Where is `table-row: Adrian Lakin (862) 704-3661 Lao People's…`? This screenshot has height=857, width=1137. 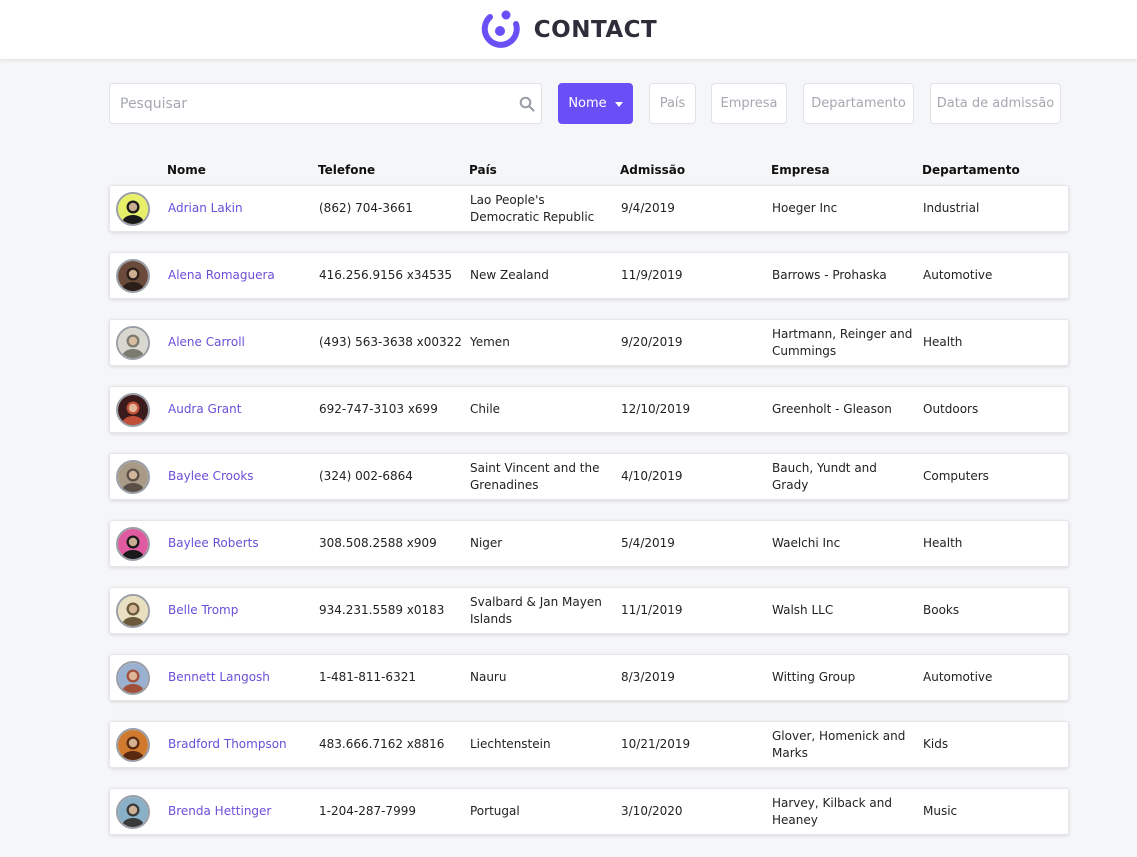
table-row: Adrian Lakin (862) 704-3661 Lao People's… is located at coordinates (589, 208).